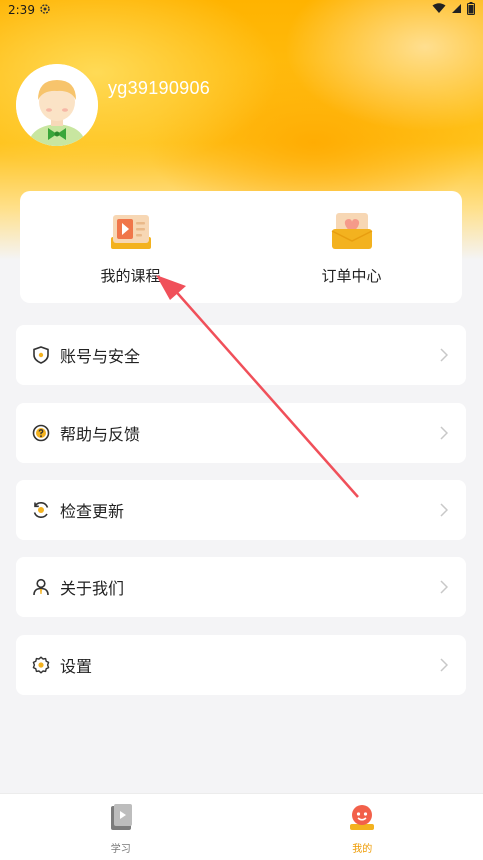  What do you see at coordinates (159, 88) in the screenshot?
I see `username: yg39190906` at bounding box center [159, 88].